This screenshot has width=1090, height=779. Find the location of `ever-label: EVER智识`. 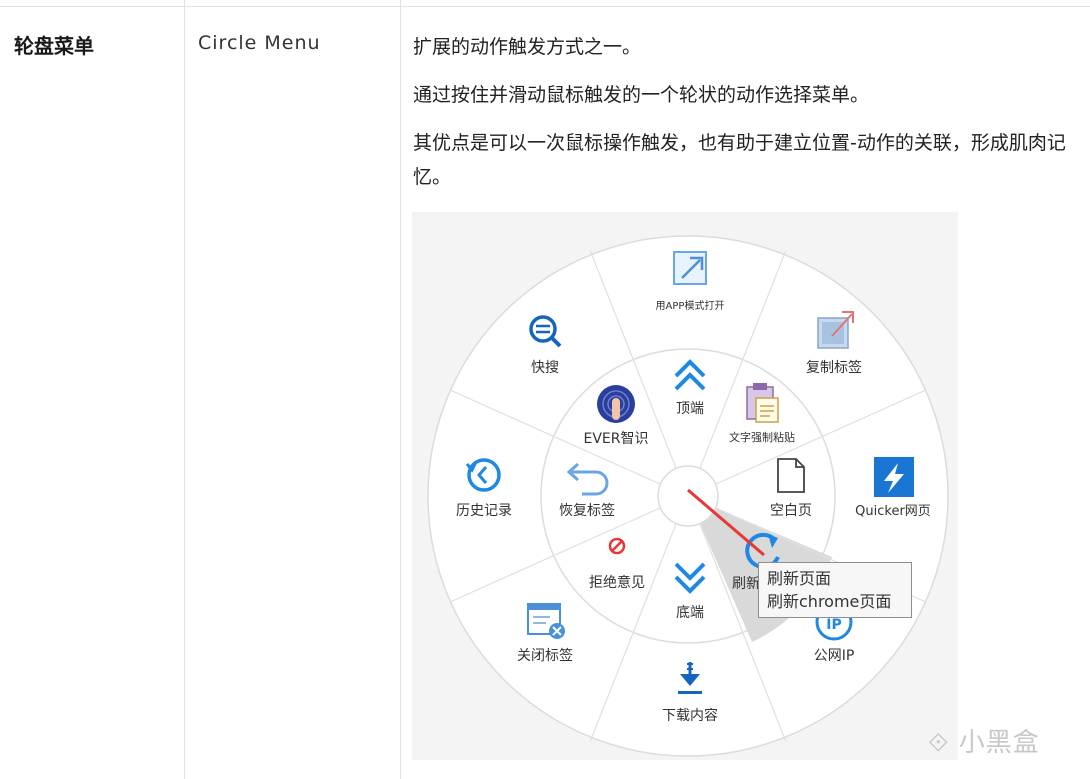

ever-label: EVER智识 is located at coordinates (616, 439).